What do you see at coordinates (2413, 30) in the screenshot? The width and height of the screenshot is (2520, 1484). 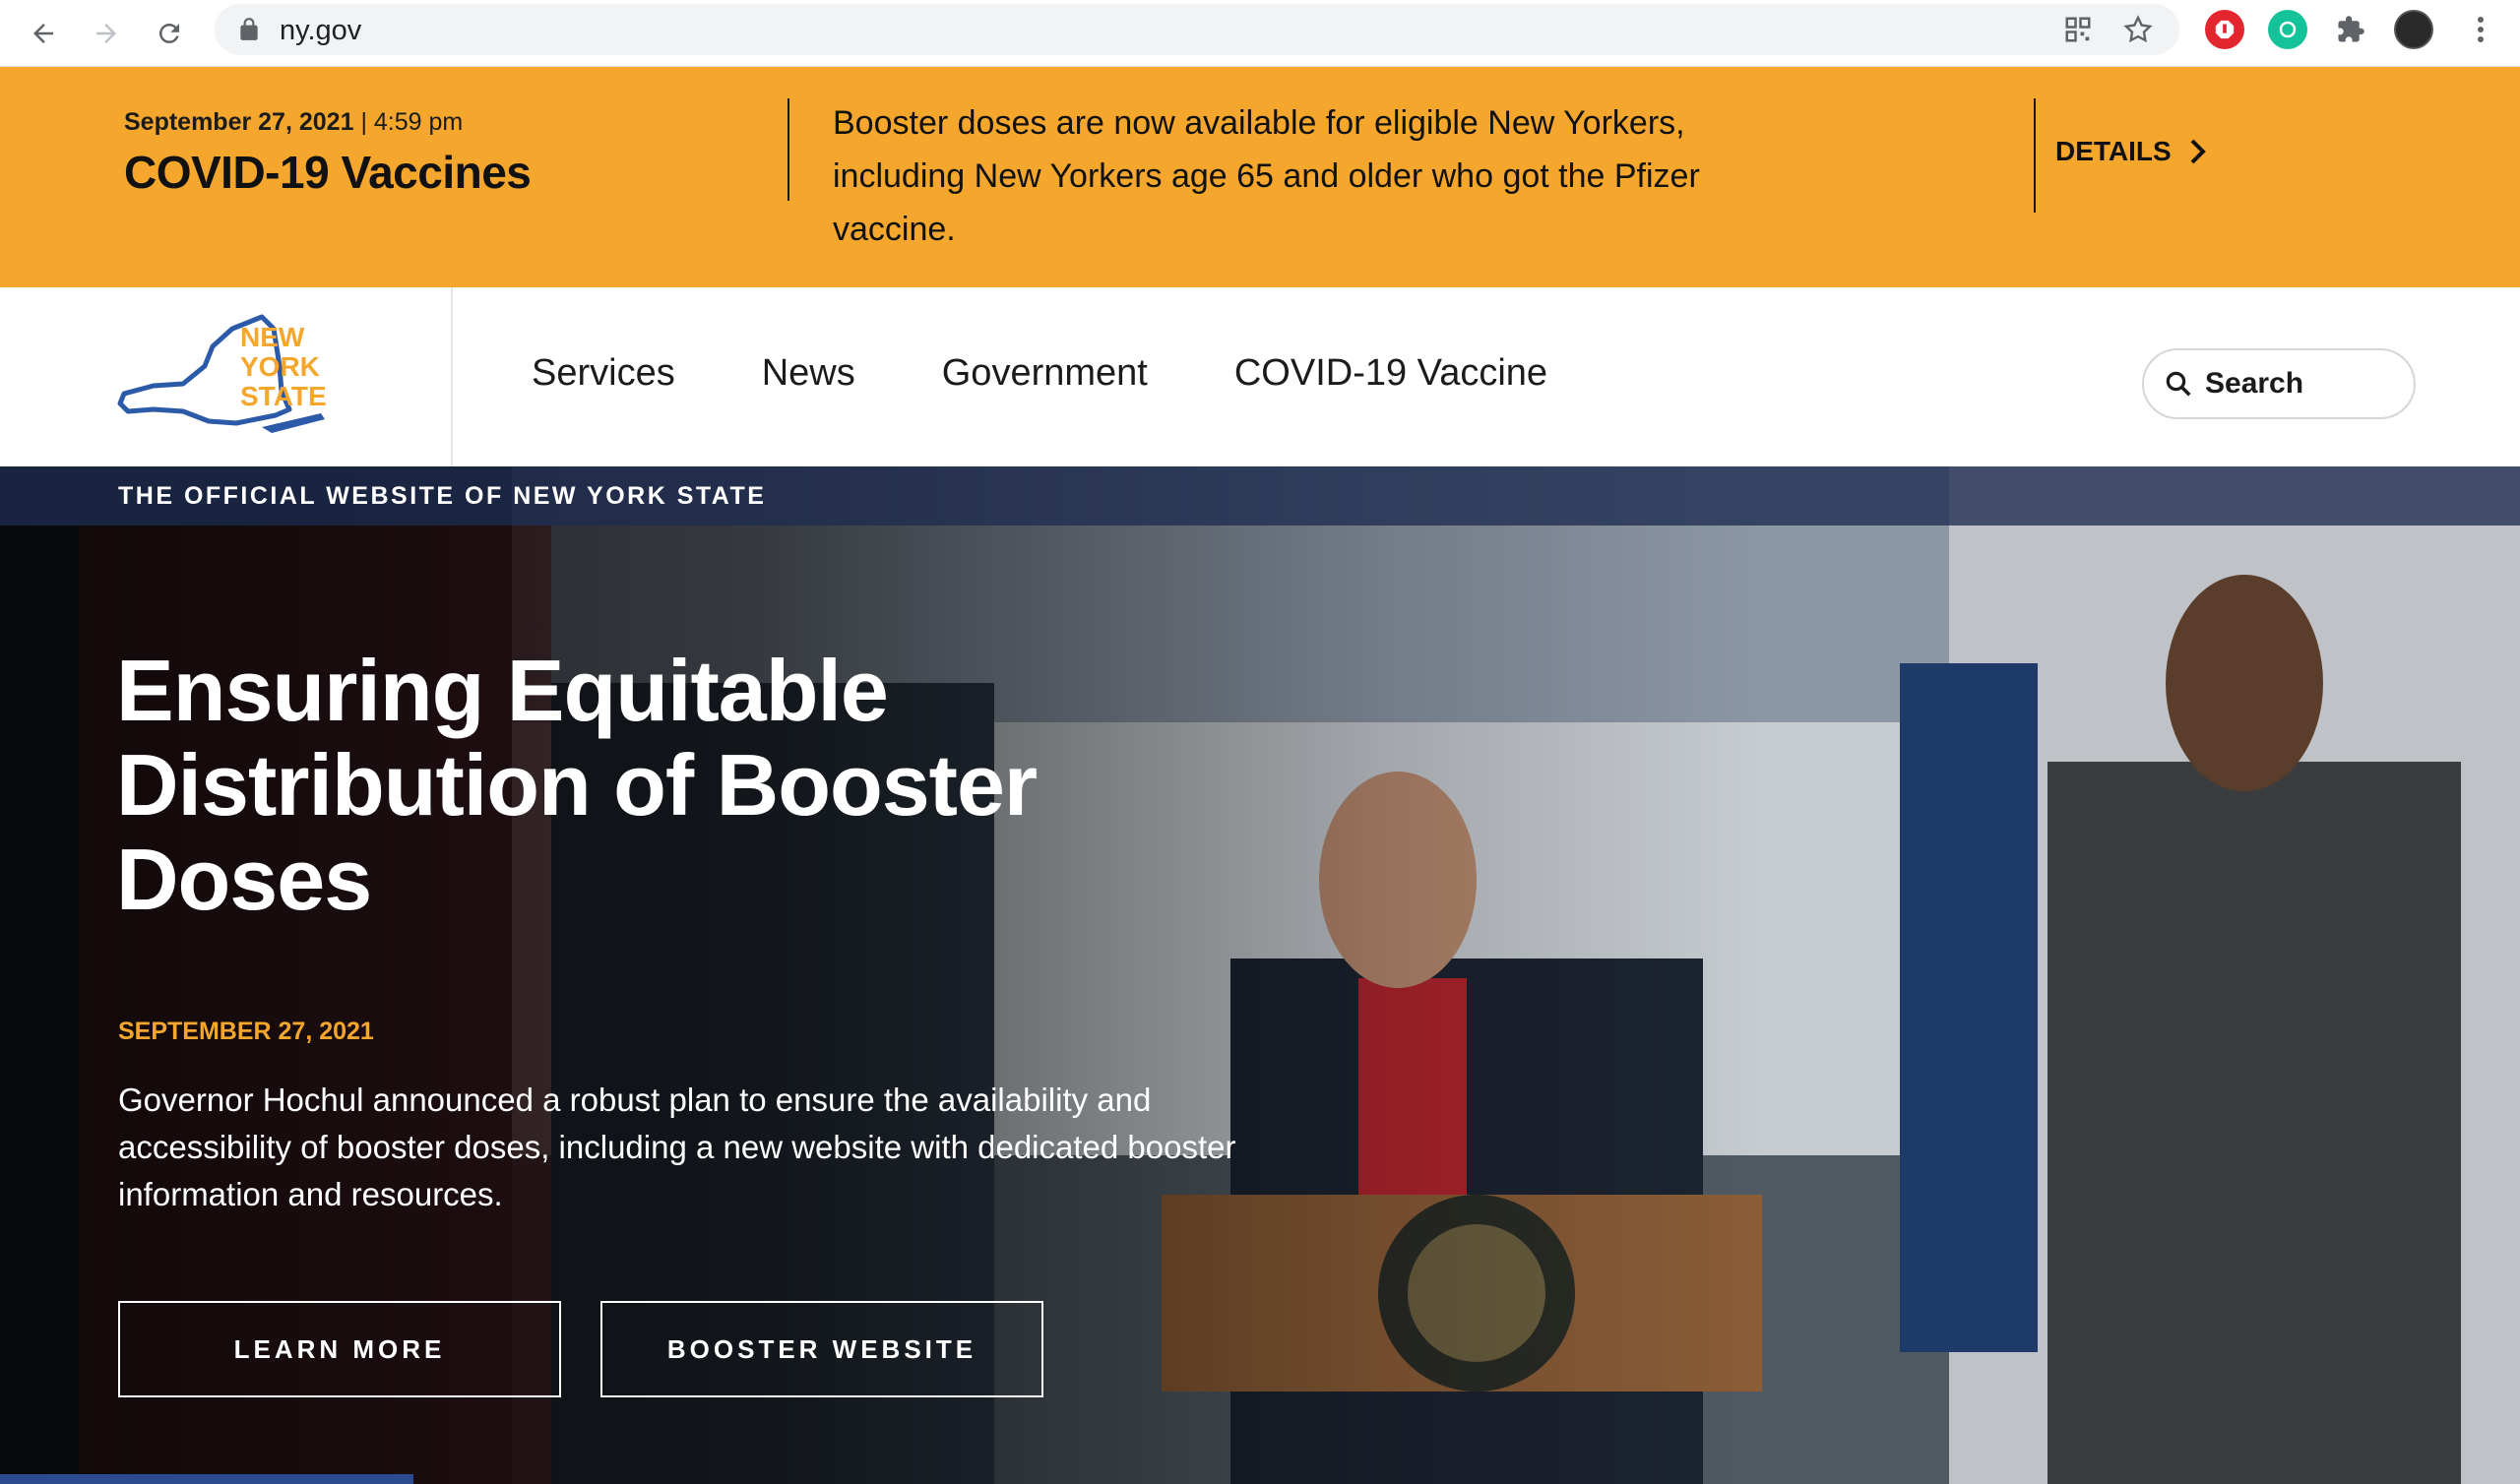 I see `profile-avatar` at bounding box center [2413, 30].